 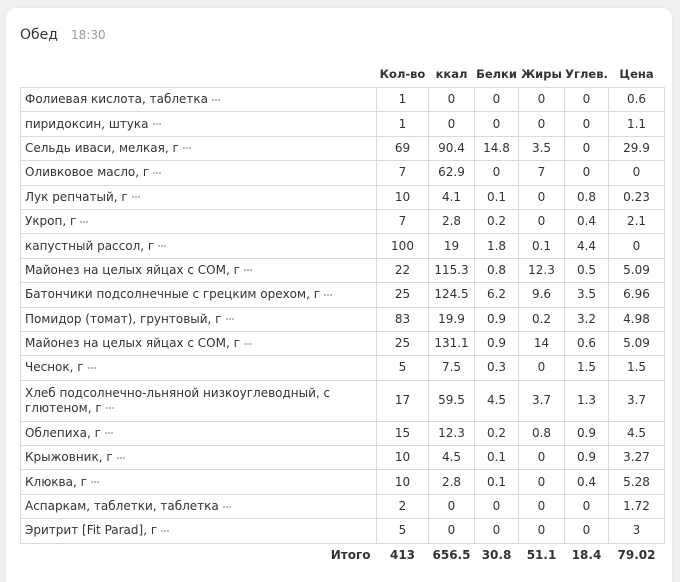 What do you see at coordinates (198, 531) in the screenshot?
I see `food-name-cell: Эритрит [Fit Parad], г` at bounding box center [198, 531].